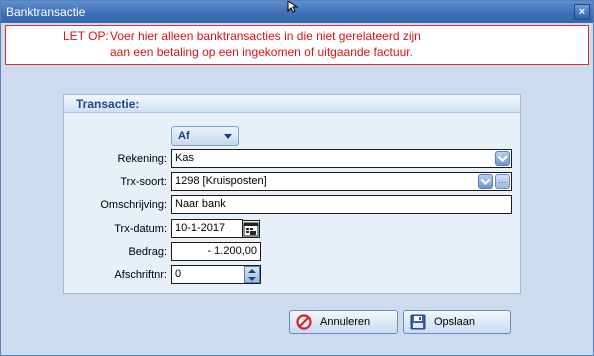 This screenshot has height=356, width=594. I want to click on cancel-icon, so click(304, 322).